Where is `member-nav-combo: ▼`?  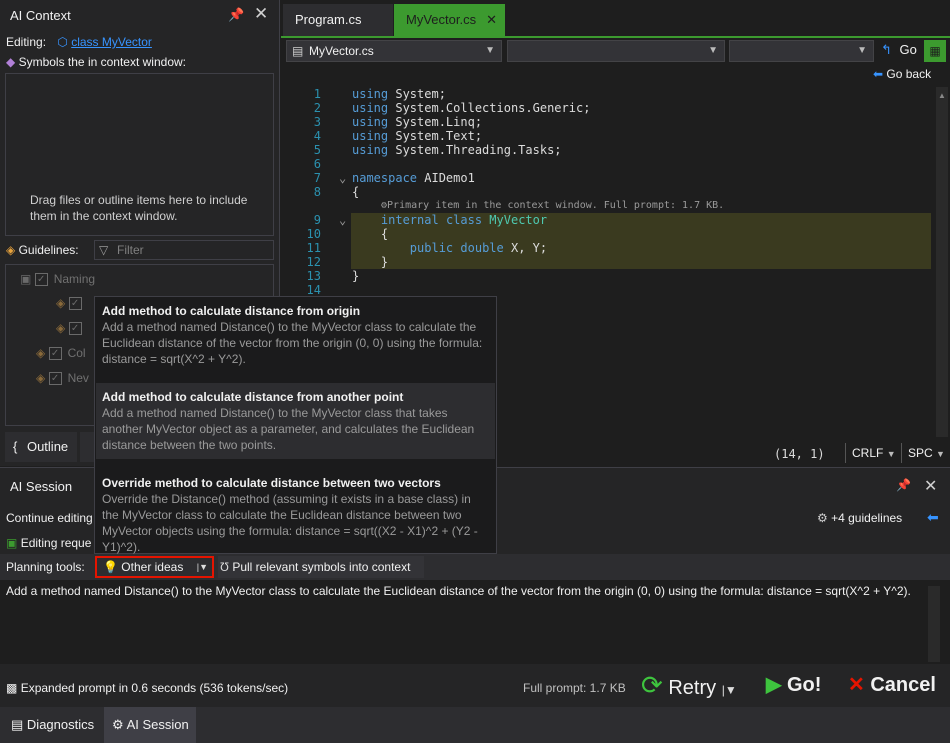 member-nav-combo: ▼ is located at coordinates (801, 51).